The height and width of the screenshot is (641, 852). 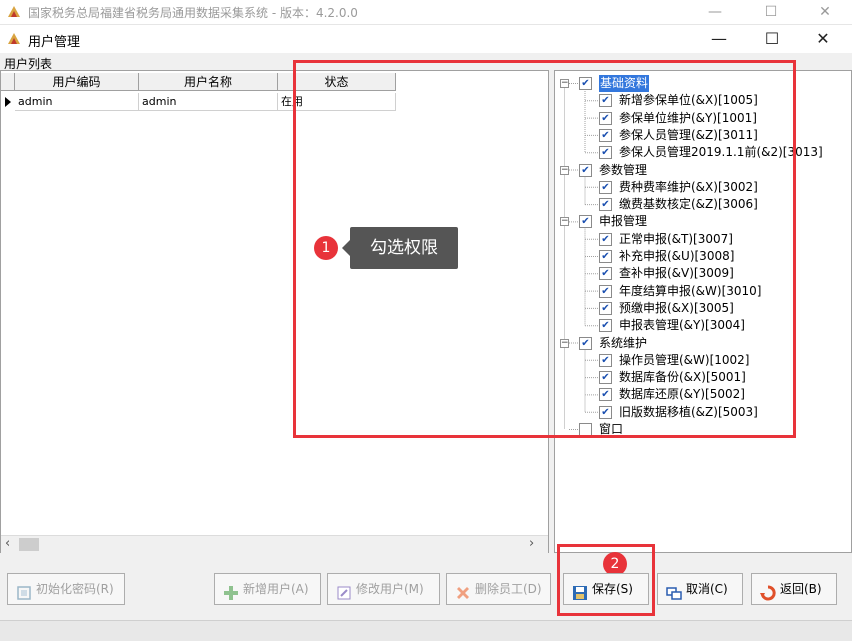 What do you see at coordinates (326, 248) in the screenshot?
I see `step-badge-1: 1` at bounding box center [326, 248].